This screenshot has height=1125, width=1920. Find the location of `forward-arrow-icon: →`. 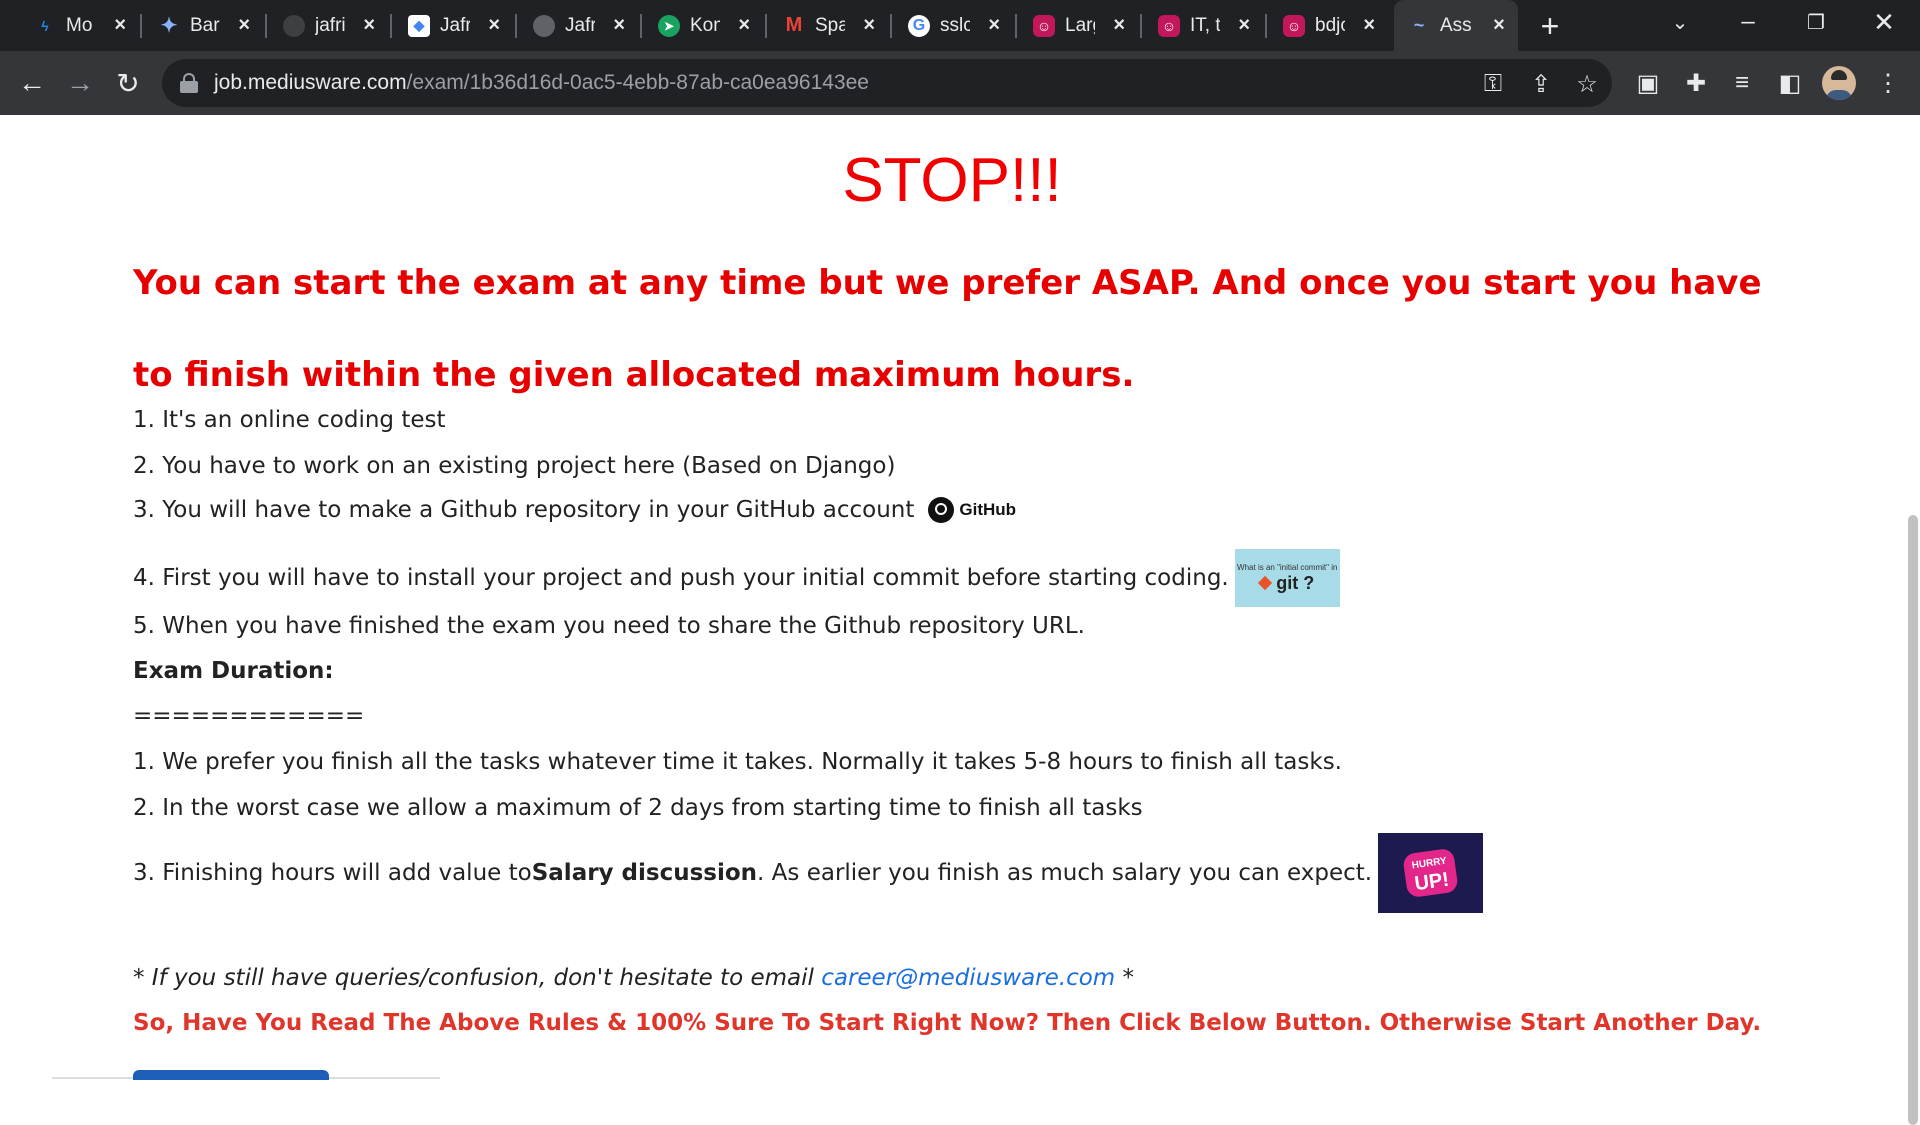

forward-arrow-icon: → is located at coordinates (80, 83).